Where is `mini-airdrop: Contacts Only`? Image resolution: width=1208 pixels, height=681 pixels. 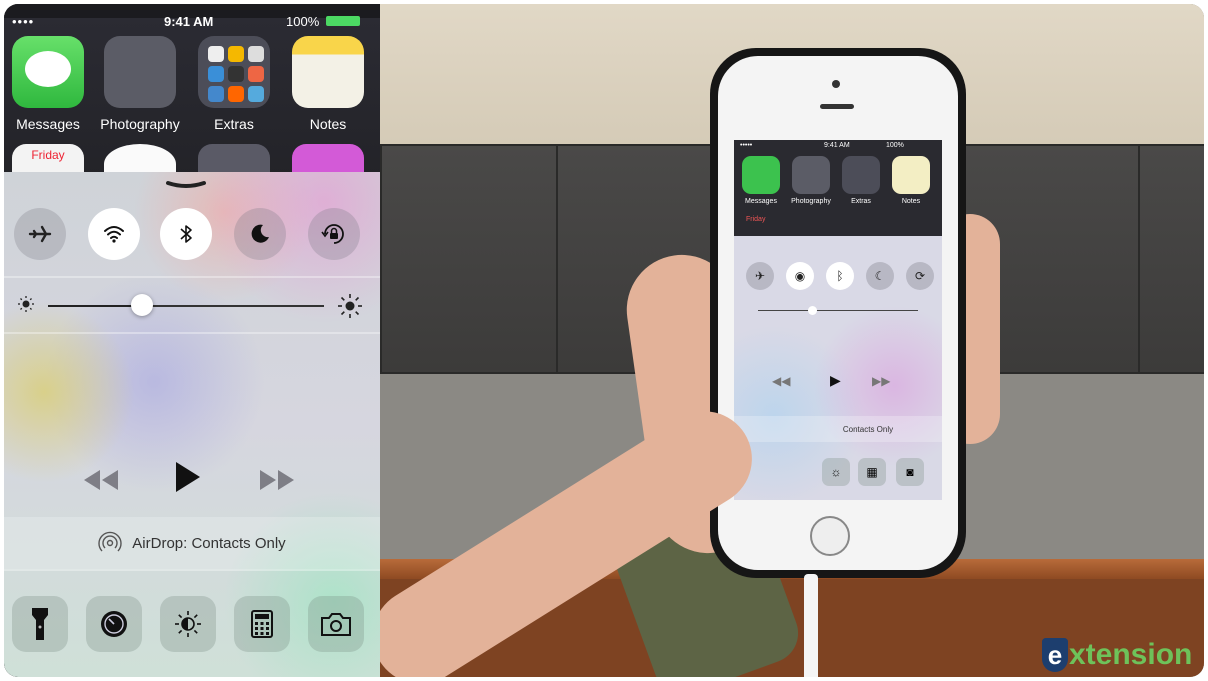
mini-airdrop: Contacts Only is located at coordinates (838, 429).